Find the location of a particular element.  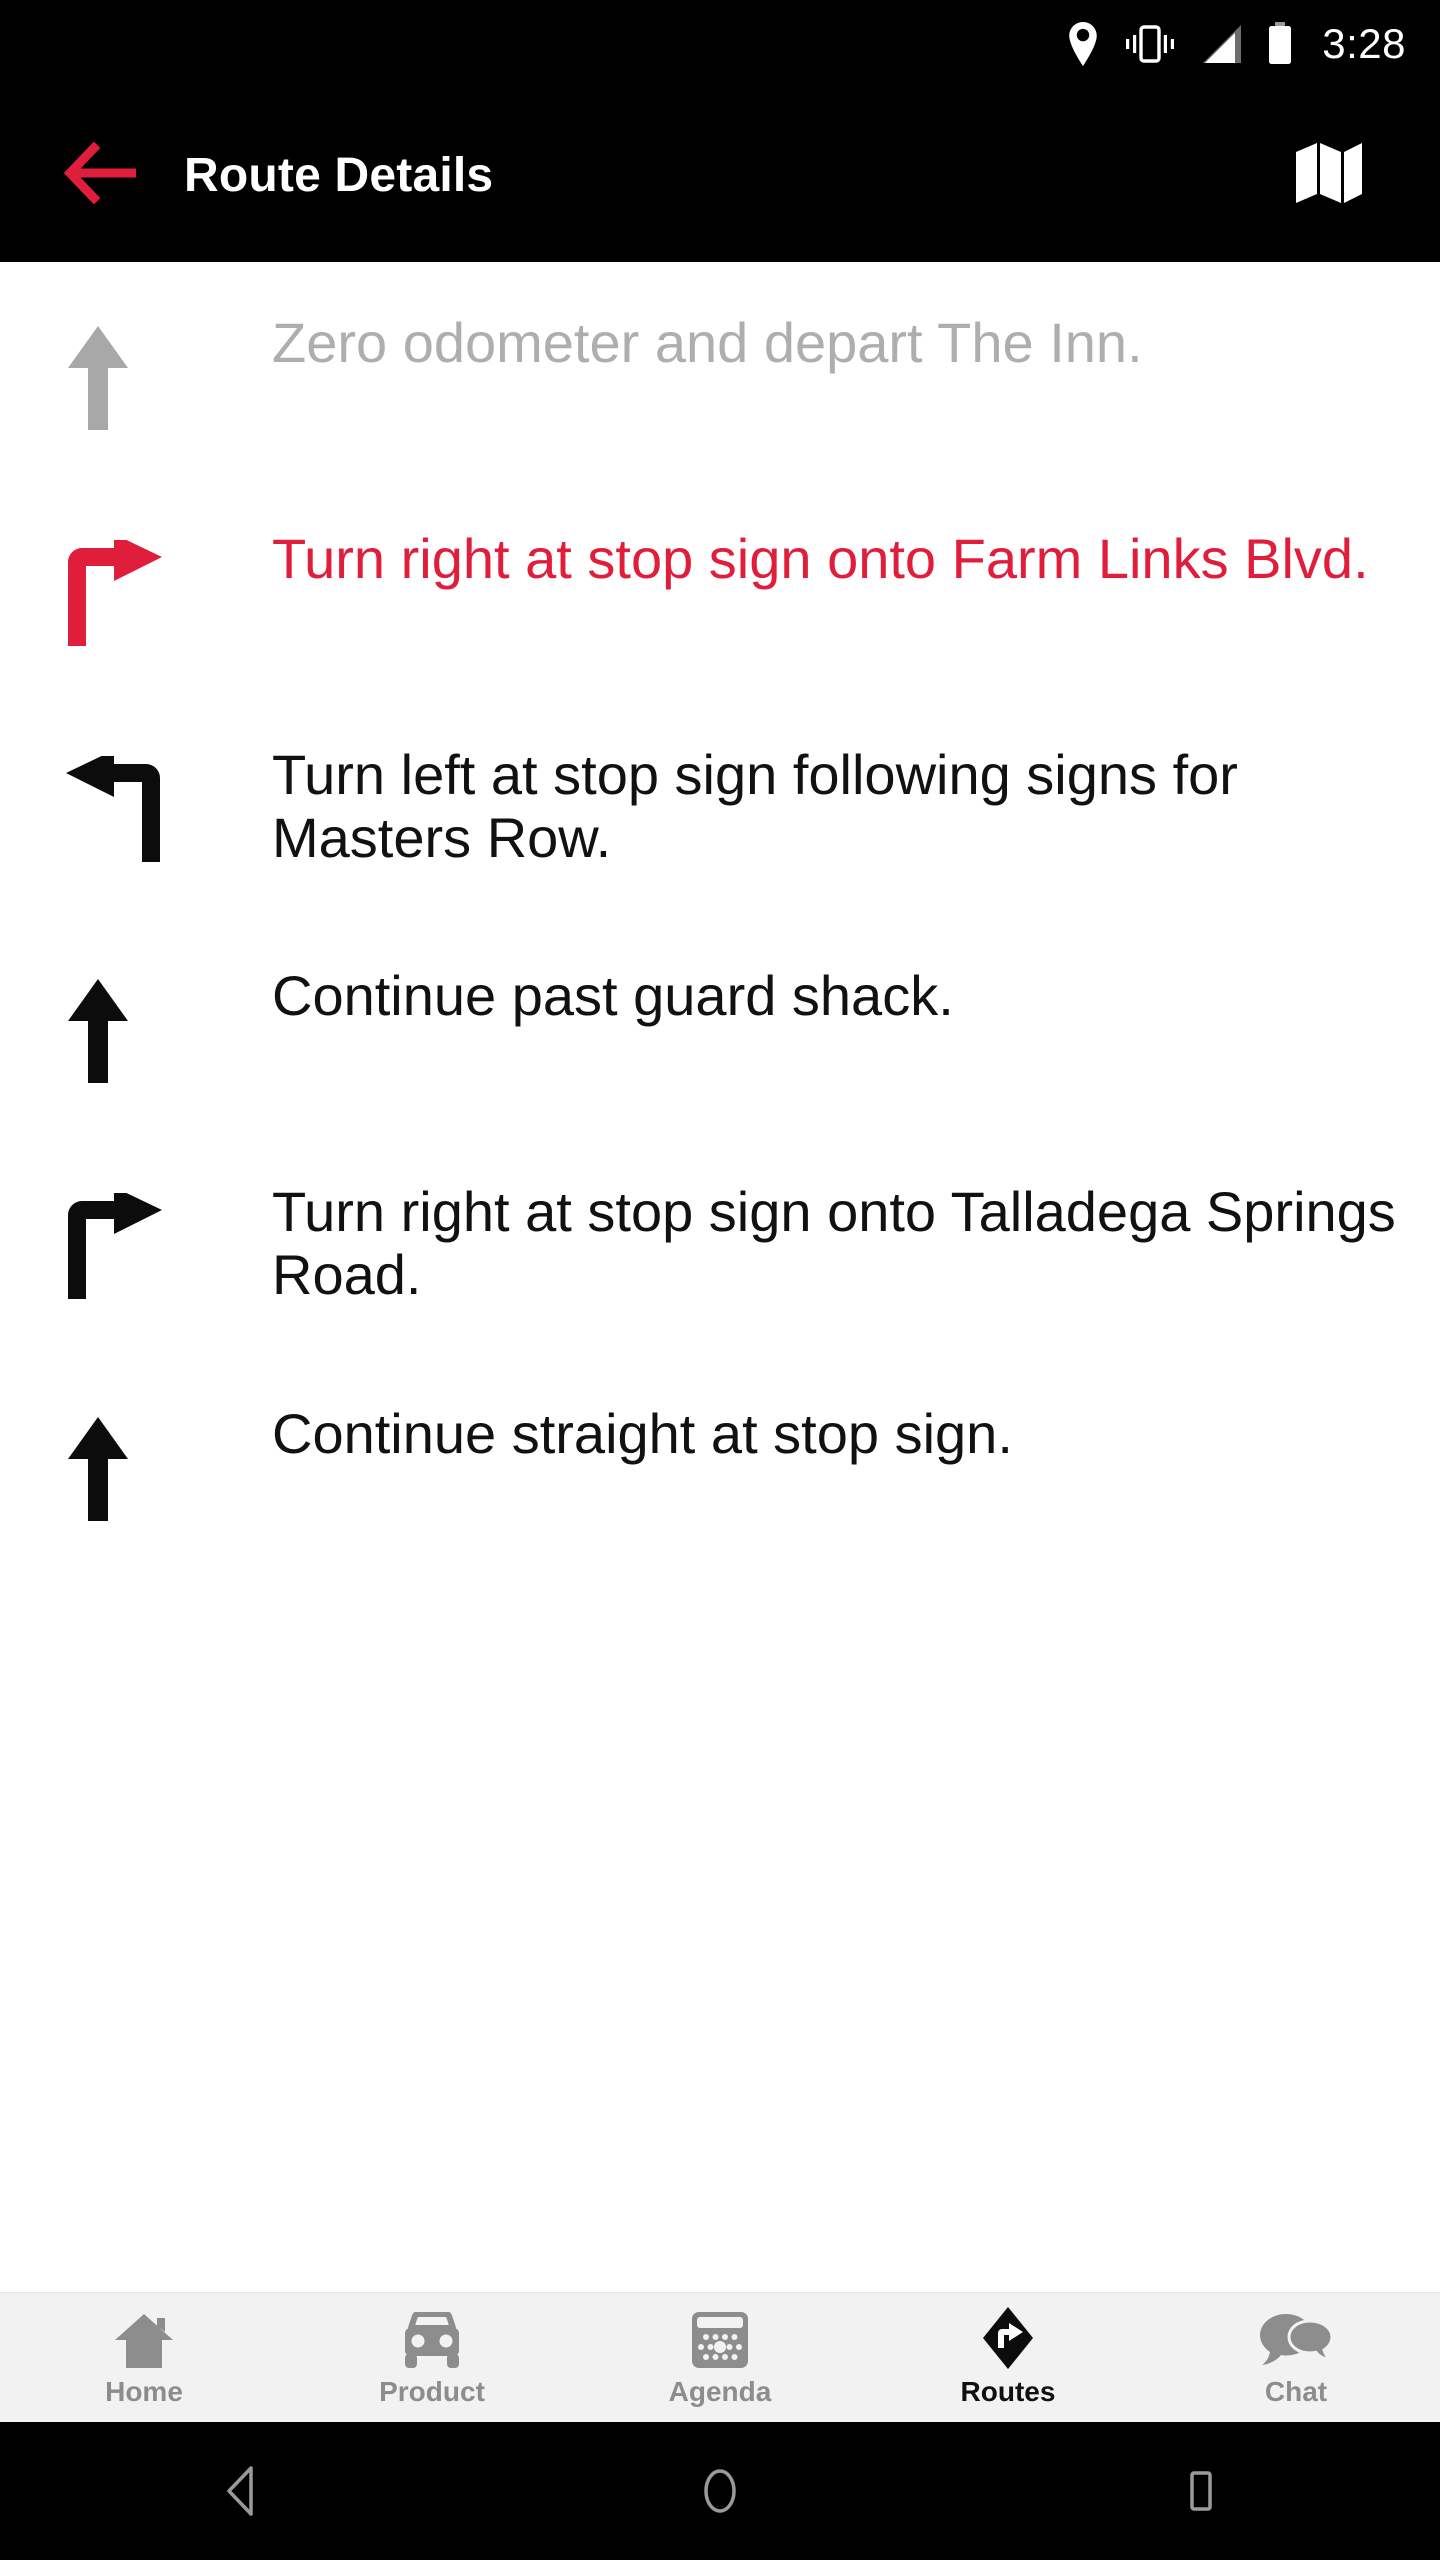

status-bar-clock: 3:28 is located at coordinates (1364, 43).